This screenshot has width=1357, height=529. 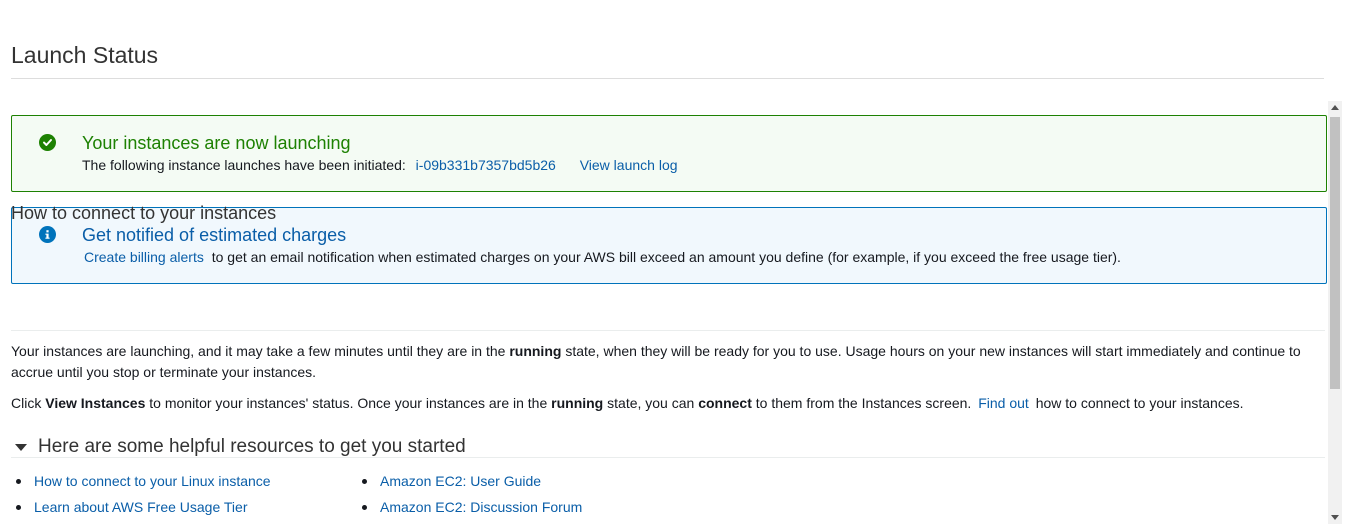 I want to click on para2-text-4: to them from the Instances screen., so click(x=861, y=403).